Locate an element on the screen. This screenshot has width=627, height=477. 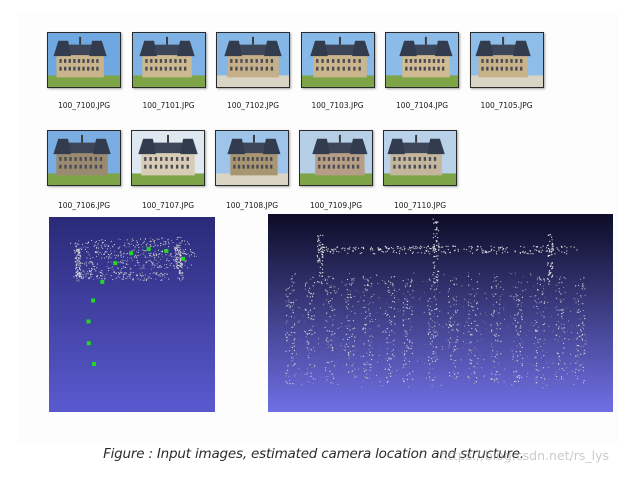
camera-location-canvas is located at coordinates (132, 314).